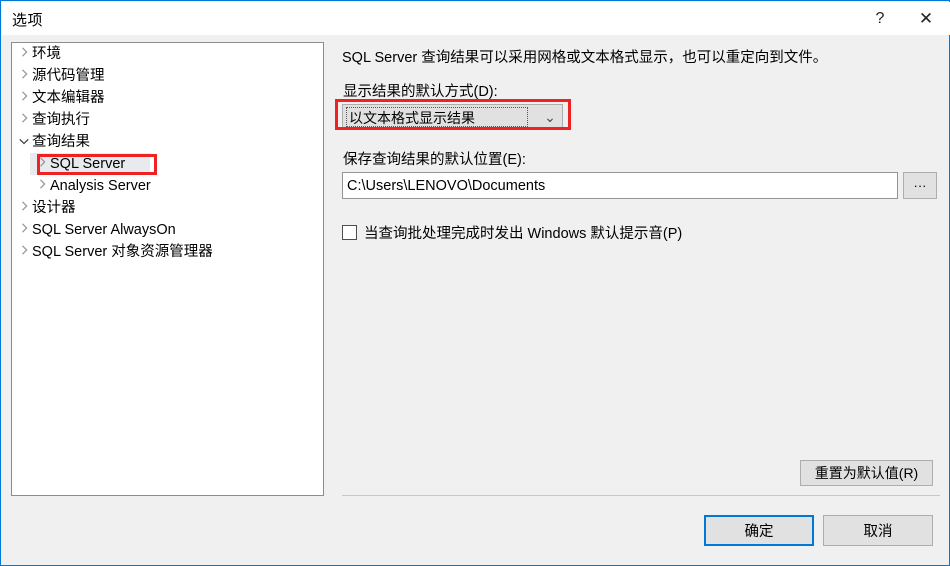 The height and width of the screenshot is (566, 950). I want to click on tree-item-content: 环境, so click(41, 54).